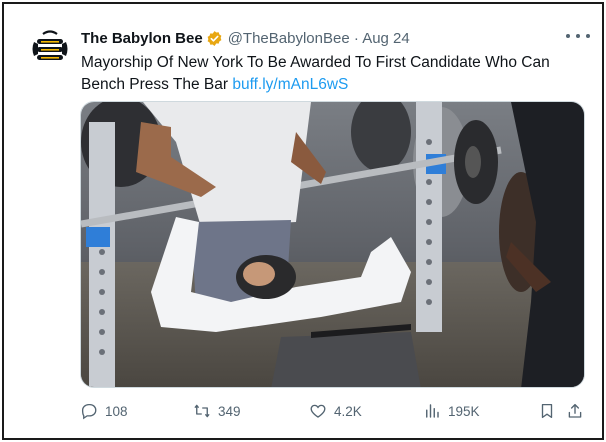  Describe the element at coordinates (214, 38) in the screenshot. I see `verified-badge-icon` at that location.